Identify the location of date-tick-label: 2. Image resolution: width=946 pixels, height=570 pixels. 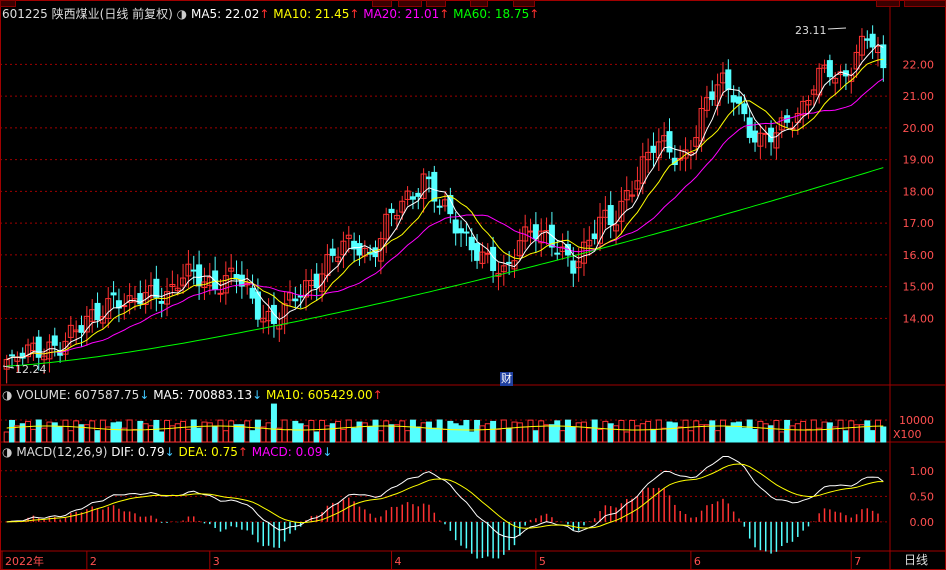
(93, 561).